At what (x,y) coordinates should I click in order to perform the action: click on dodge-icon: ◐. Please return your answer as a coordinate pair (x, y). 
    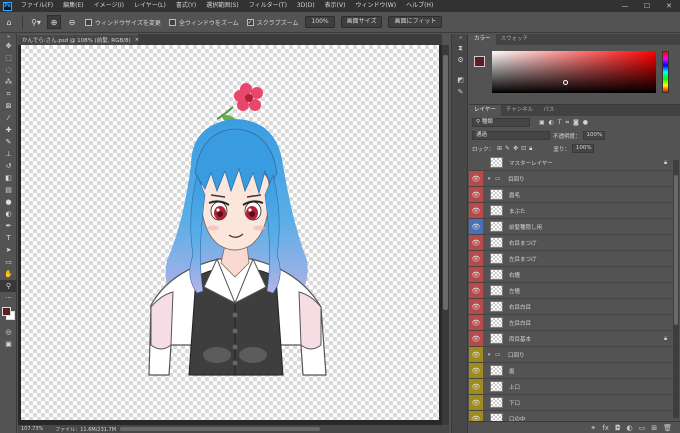
    Looking at the image, I should click on (8, 214).